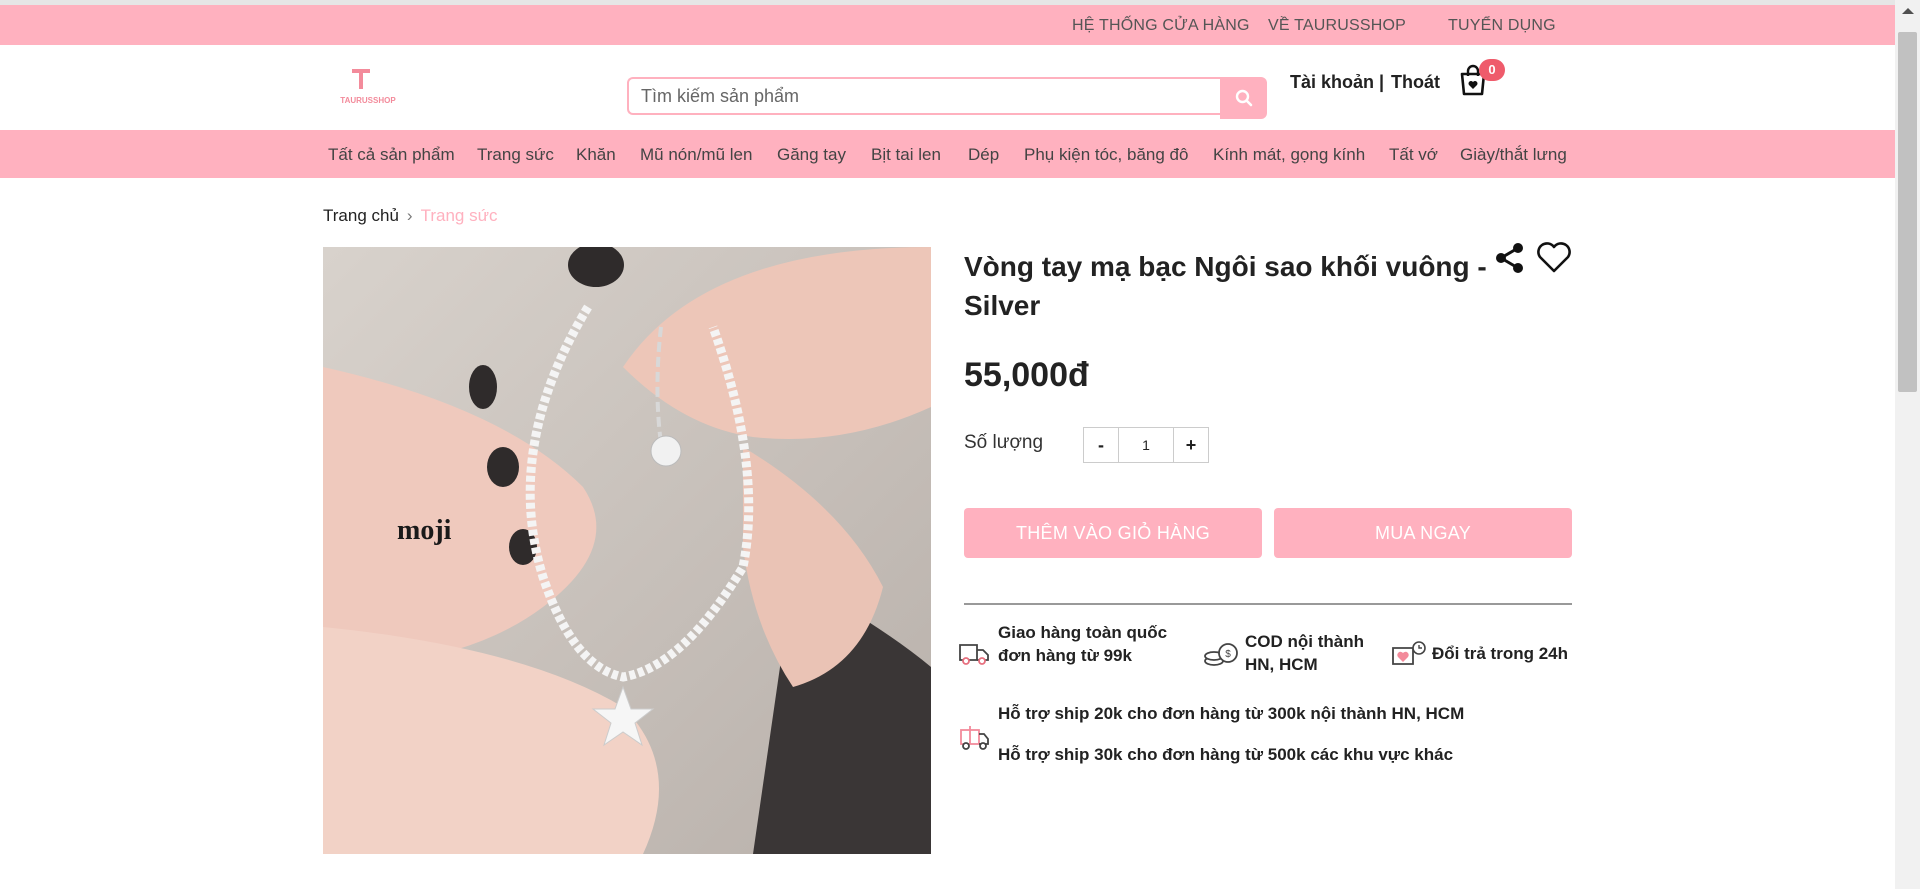 This screenshot has height=889, width=1920. I want to click on breadcrumb-current: Trang sức, so click(459, 215).